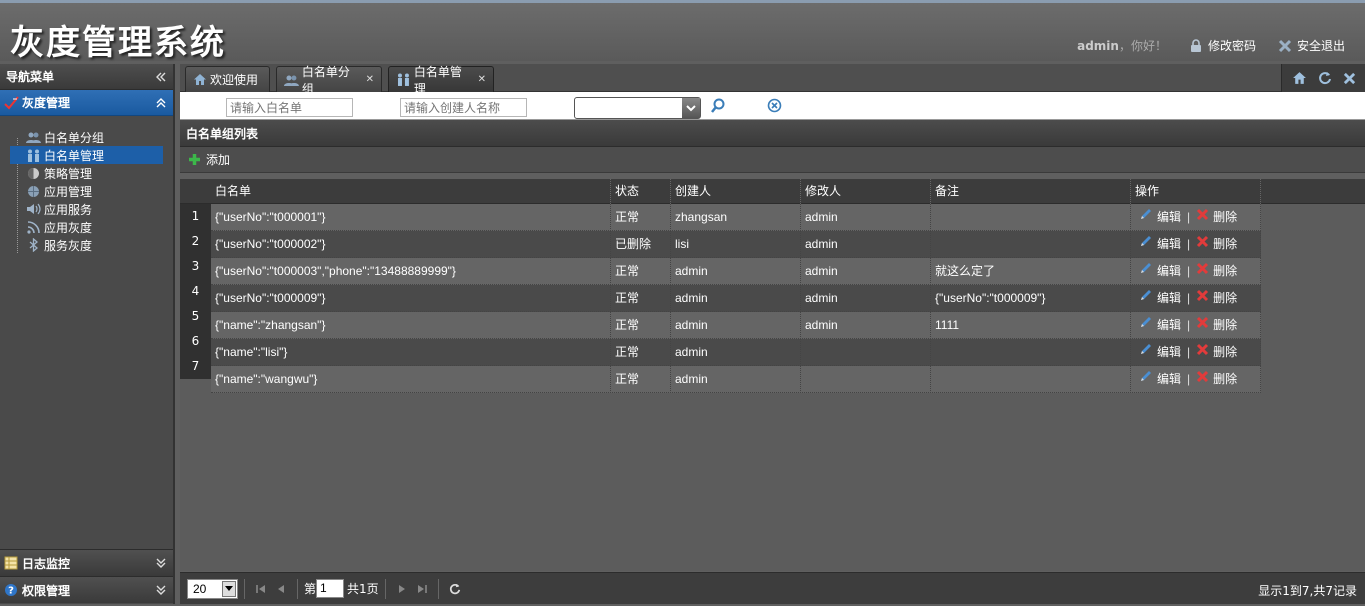 The image size is (1365, 606). I want to click on table-row: {"userNo":"t000001"} 正常 zhangsan admin 编辑 | 删除, so click(736, 217).